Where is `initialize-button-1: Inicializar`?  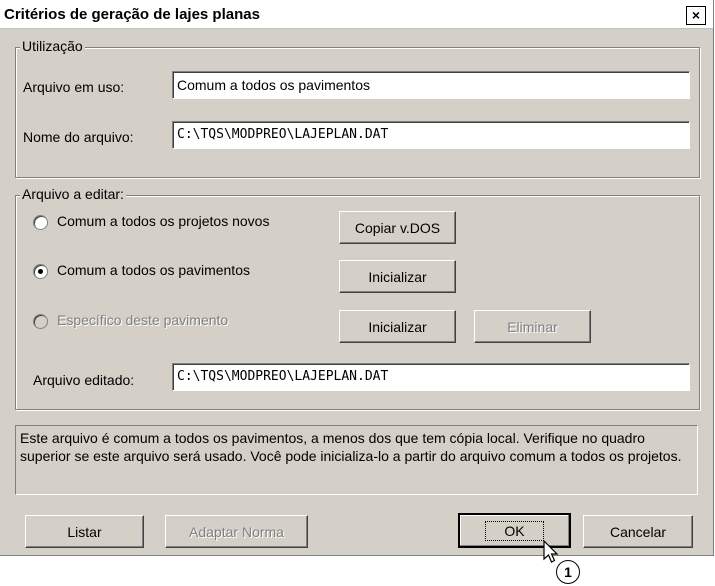
initialize-button-1: Inicializar is located at coordinates (397, 276).